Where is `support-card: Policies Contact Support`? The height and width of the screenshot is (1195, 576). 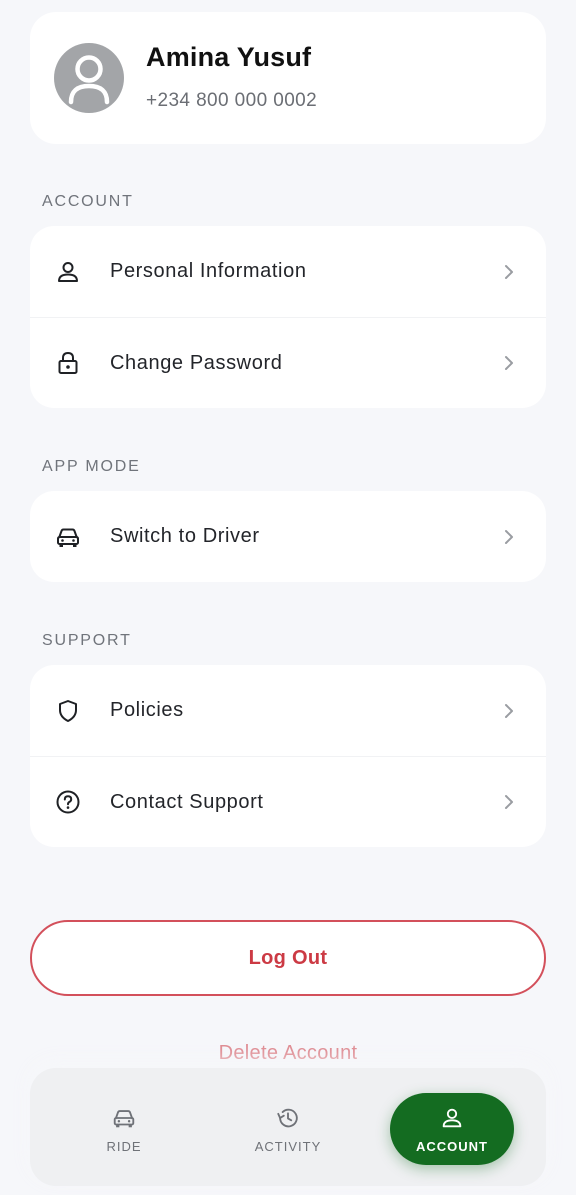 support-card: Policies Contact Support is located at coordinates (288, 756).